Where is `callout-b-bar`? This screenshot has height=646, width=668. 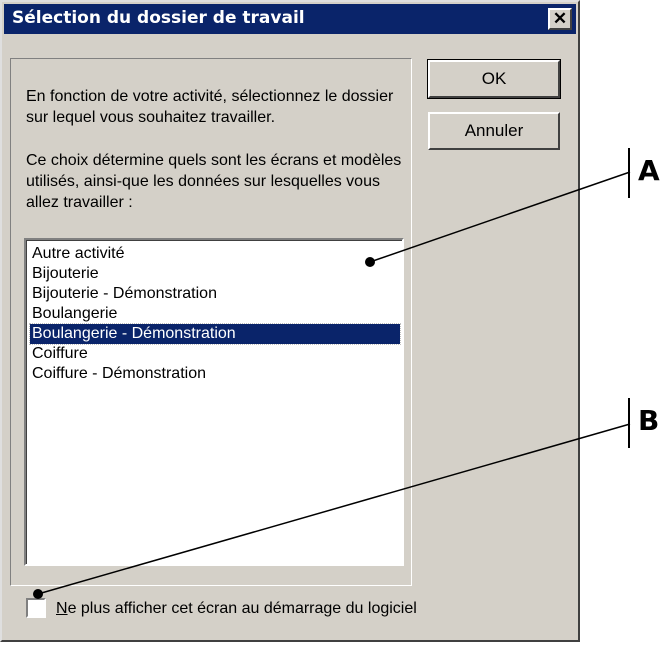
callout-b-bar is located at coordinates (629, 423).